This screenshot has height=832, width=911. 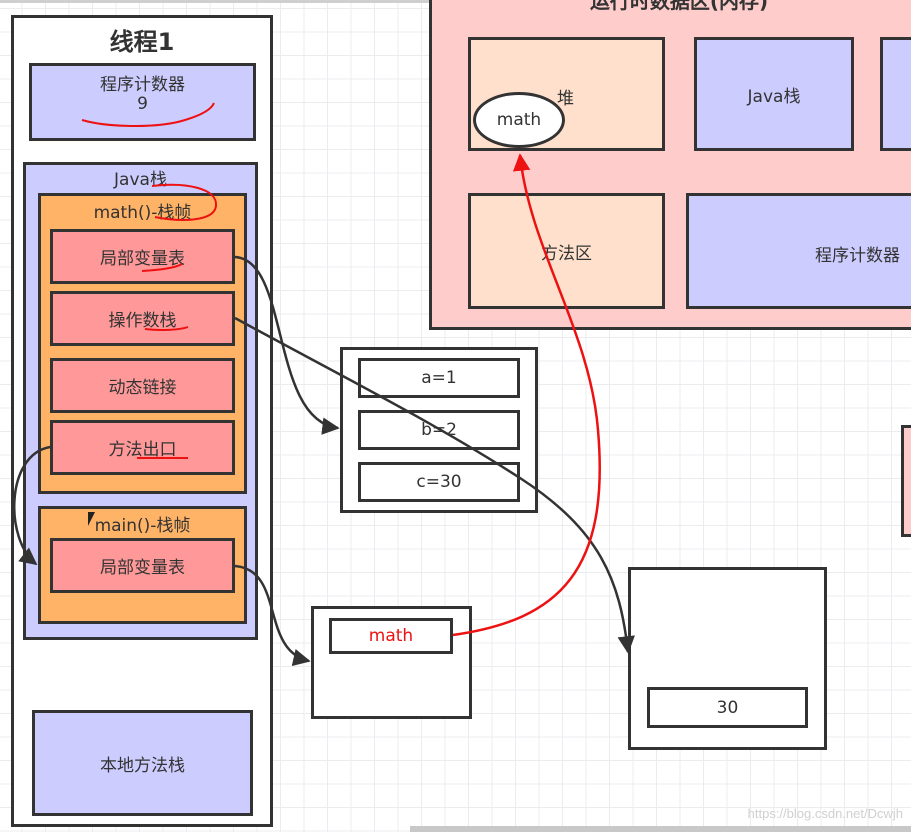 What do you see at coordinates (727, 707) in the screenshot?
I see `operand-value: 30` at bounding box center [727, 707].